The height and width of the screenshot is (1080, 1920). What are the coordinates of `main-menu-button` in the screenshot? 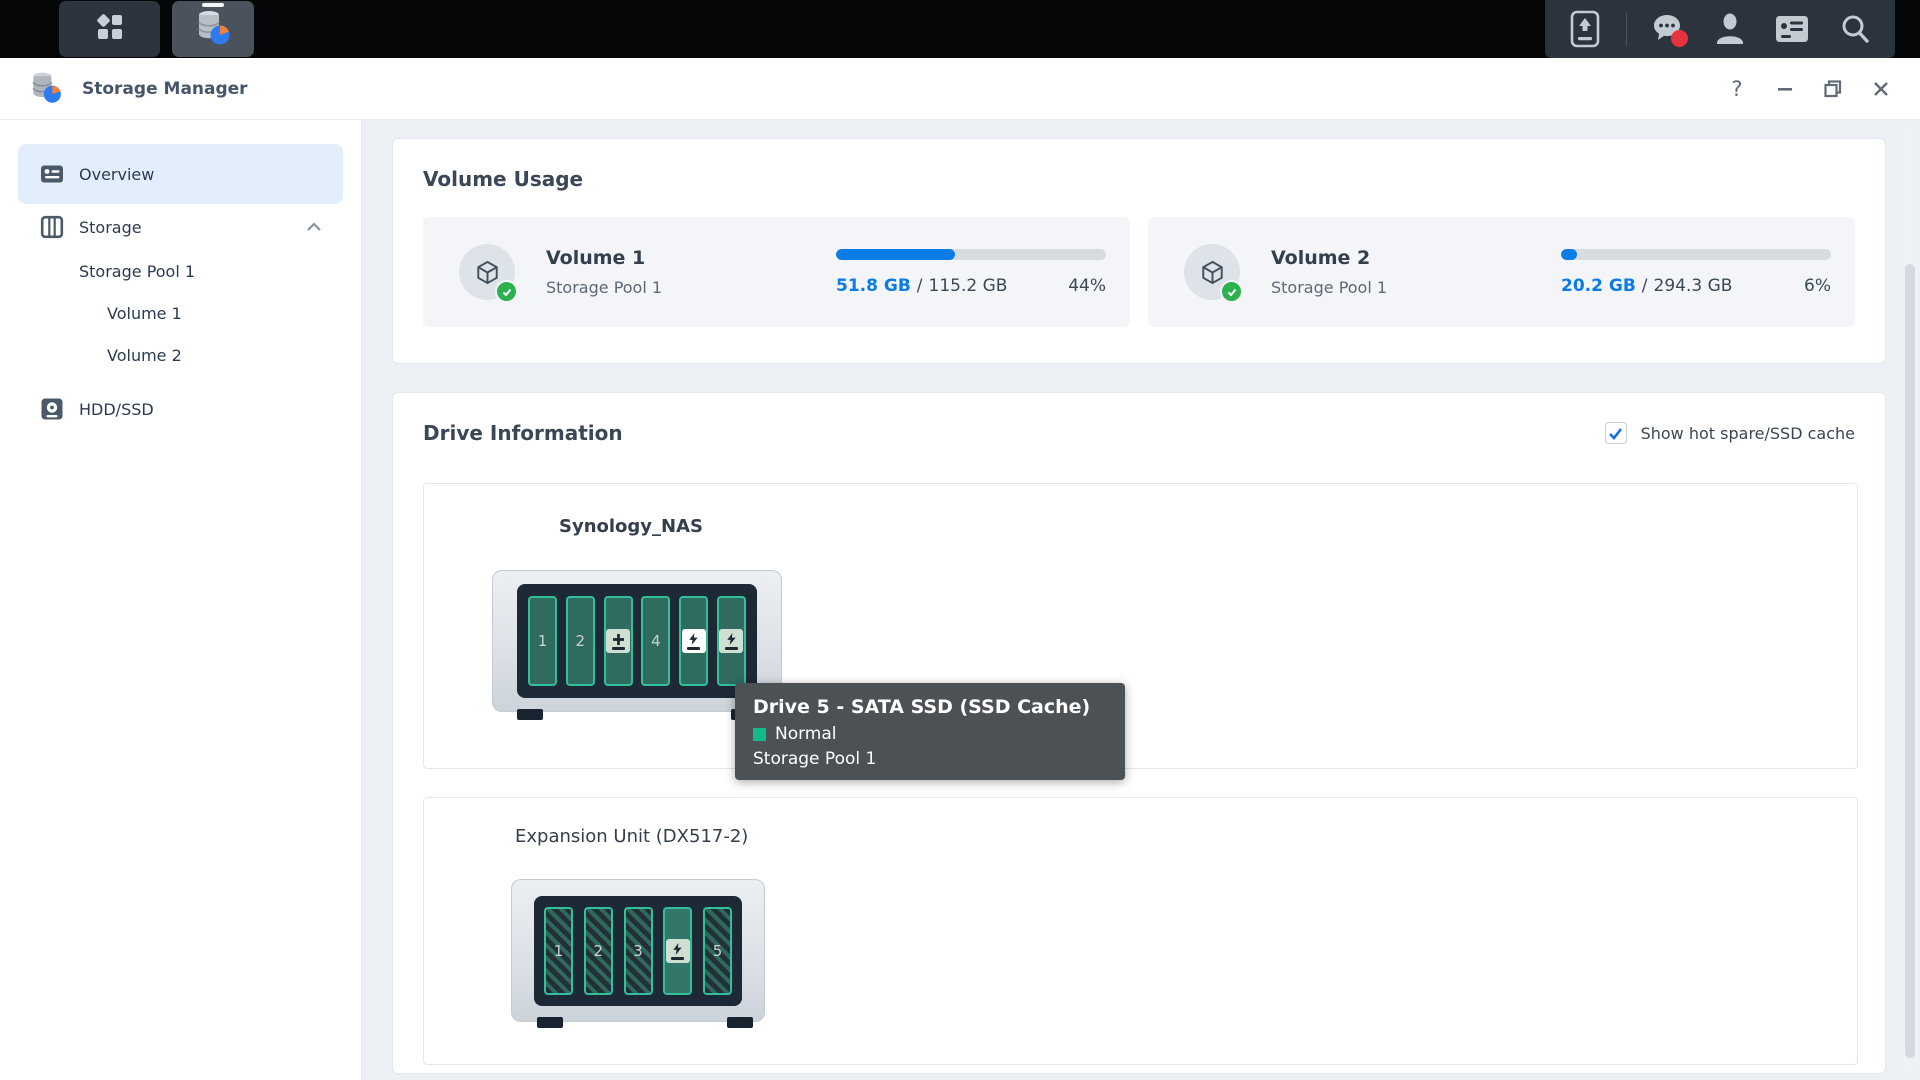 It's located at (109, 29).